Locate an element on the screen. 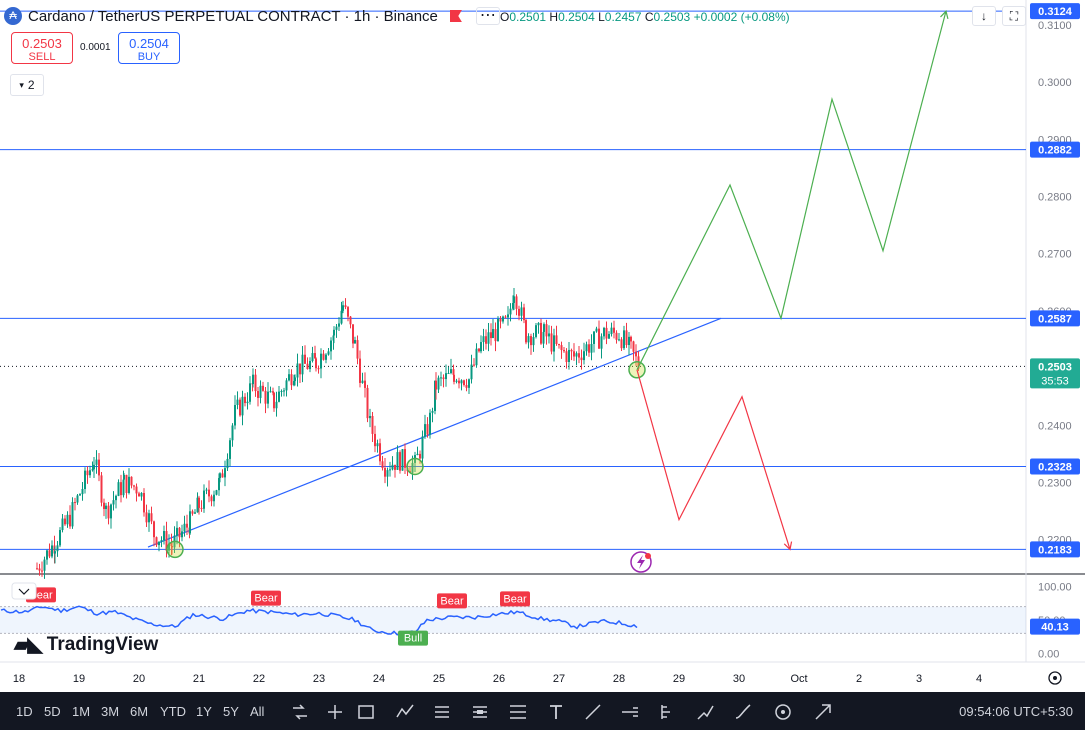 The height and width of the screenshot is (730, 1085). rsi-pane-toggle is located at coordinates (24, 591).